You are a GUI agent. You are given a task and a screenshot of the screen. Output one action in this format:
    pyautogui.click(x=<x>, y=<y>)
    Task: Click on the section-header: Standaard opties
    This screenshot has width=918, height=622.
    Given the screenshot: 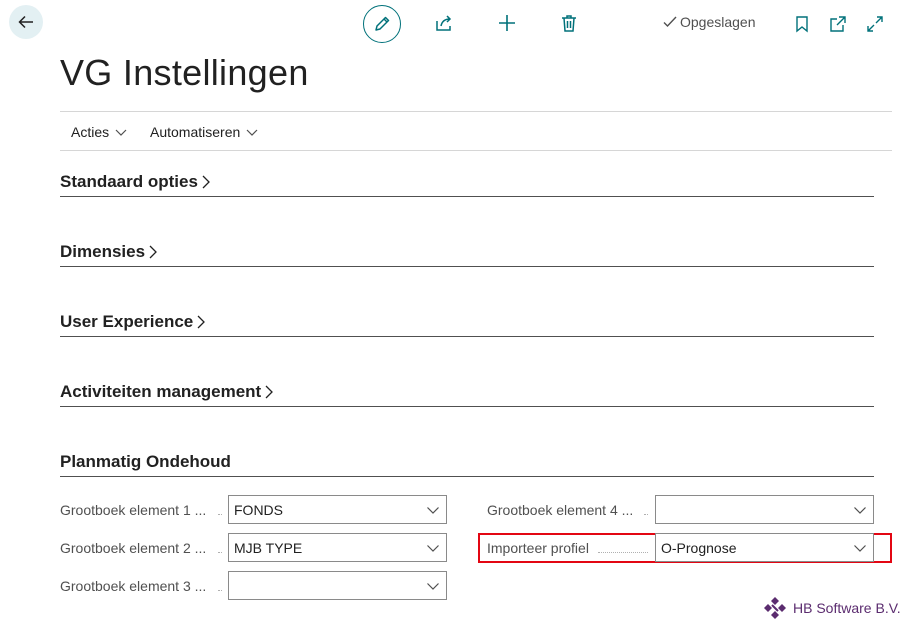 What is the action you would take?
    pyautogui.click(x=467, y=182)
    